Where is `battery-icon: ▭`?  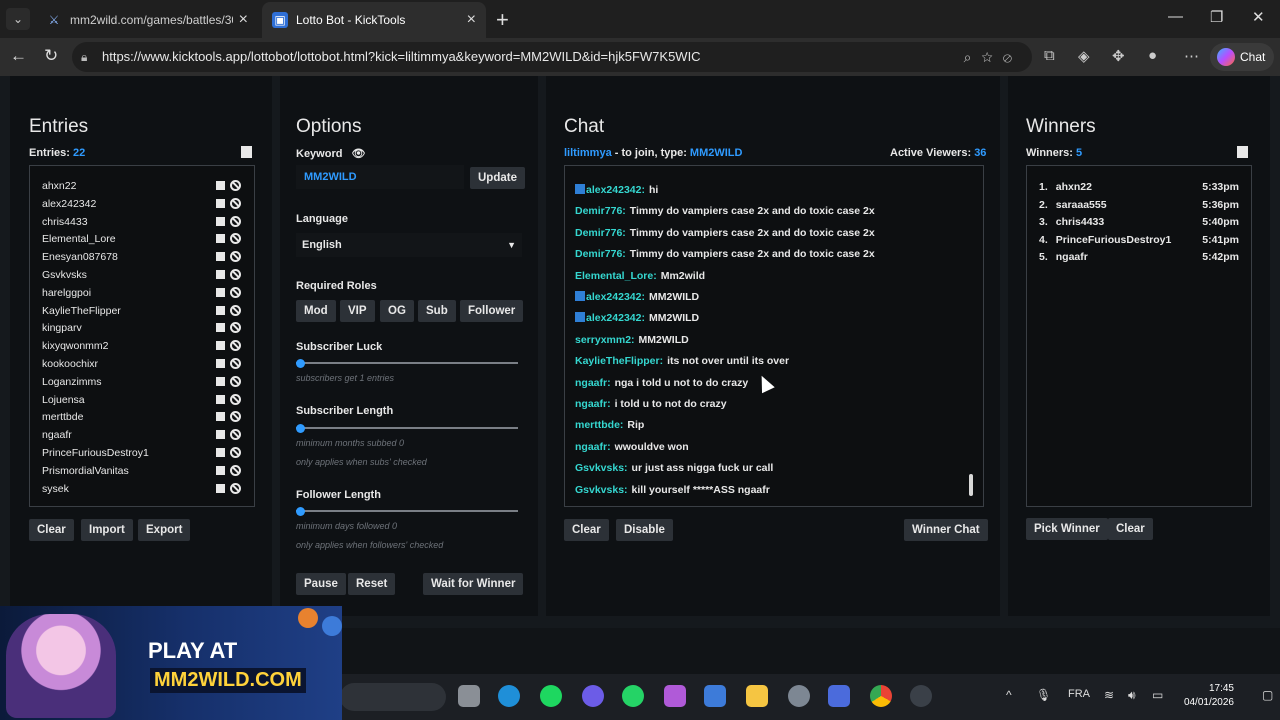 battery-icon: ▭ is located at coordinates (1157, 695).